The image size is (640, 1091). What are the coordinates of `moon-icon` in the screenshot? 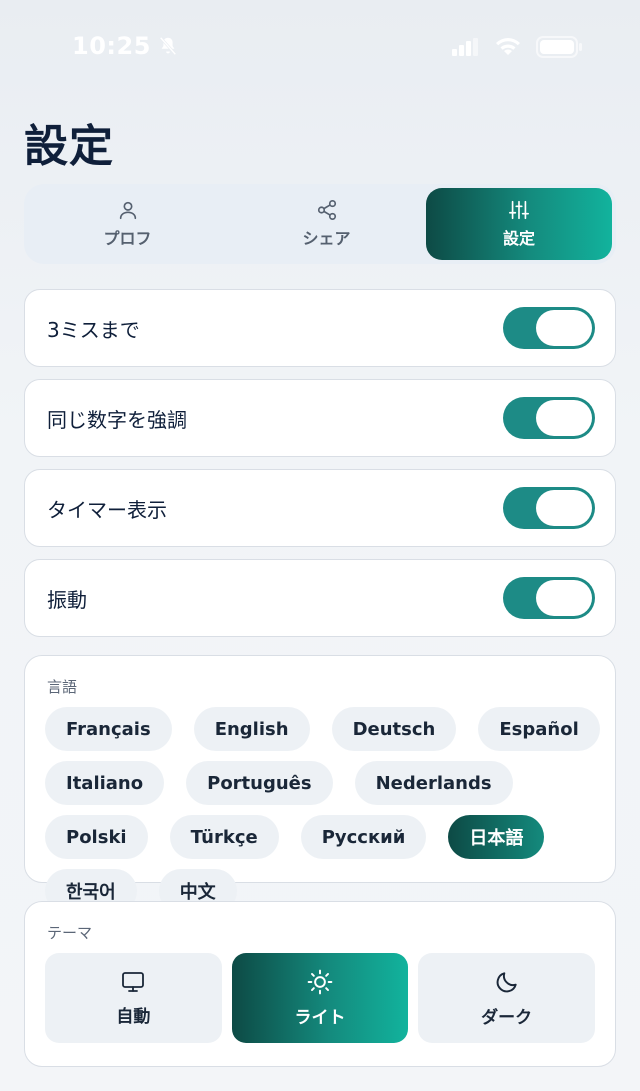 It's located at (506, 981).